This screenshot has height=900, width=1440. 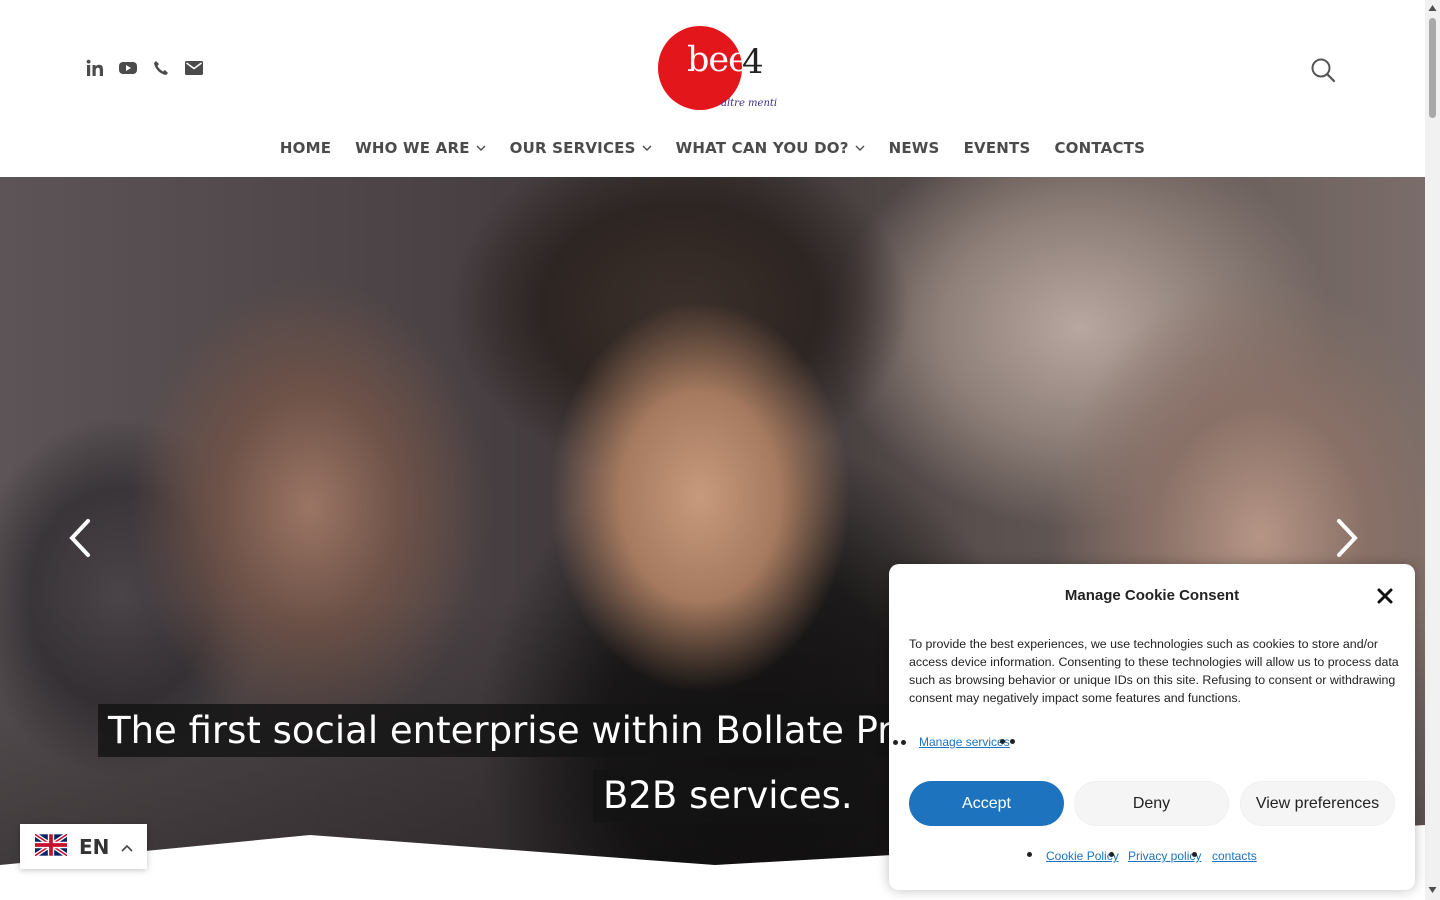 I want to click on privacy-policy-link: Privacy policy, so click(x=1164, y=856).